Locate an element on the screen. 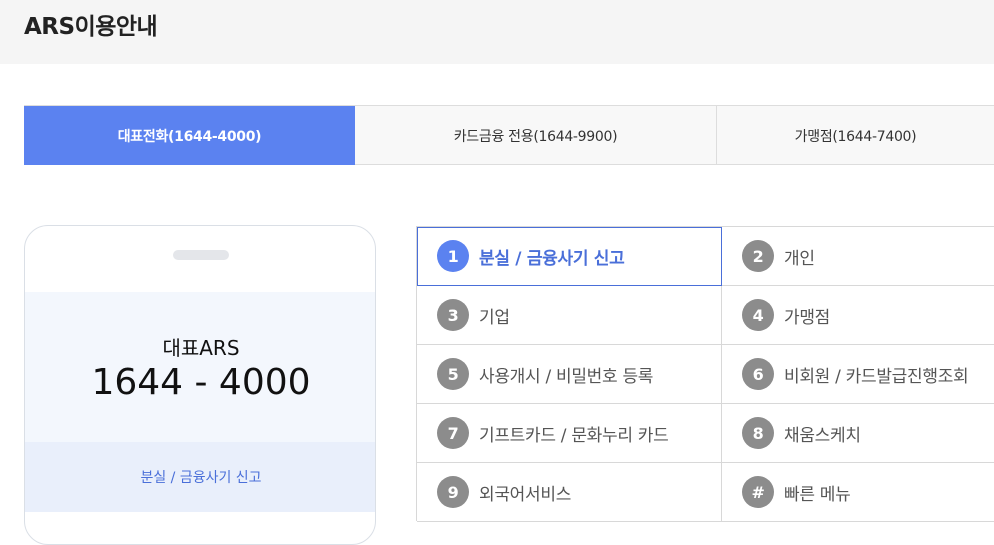  menu-item-corporate: 3 기업 is located at coordinates (569, 315).